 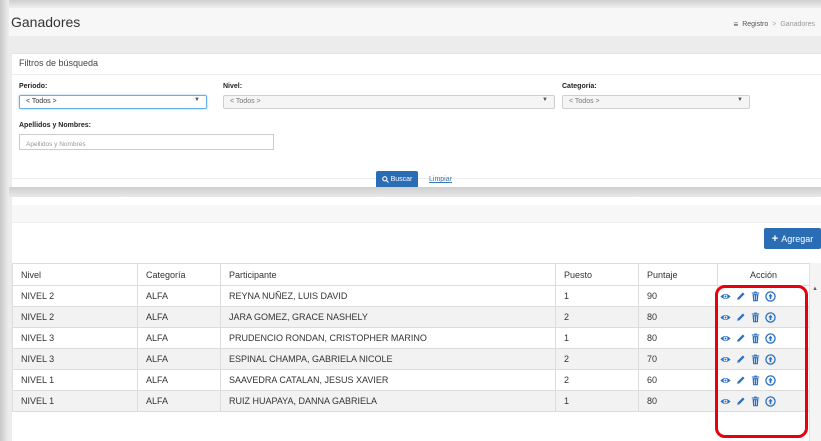 What do you see at coordinates (656, 102) in the screenshot?
I see `categoria-select: < Todos > ▼` at bounding box center [656, 102].